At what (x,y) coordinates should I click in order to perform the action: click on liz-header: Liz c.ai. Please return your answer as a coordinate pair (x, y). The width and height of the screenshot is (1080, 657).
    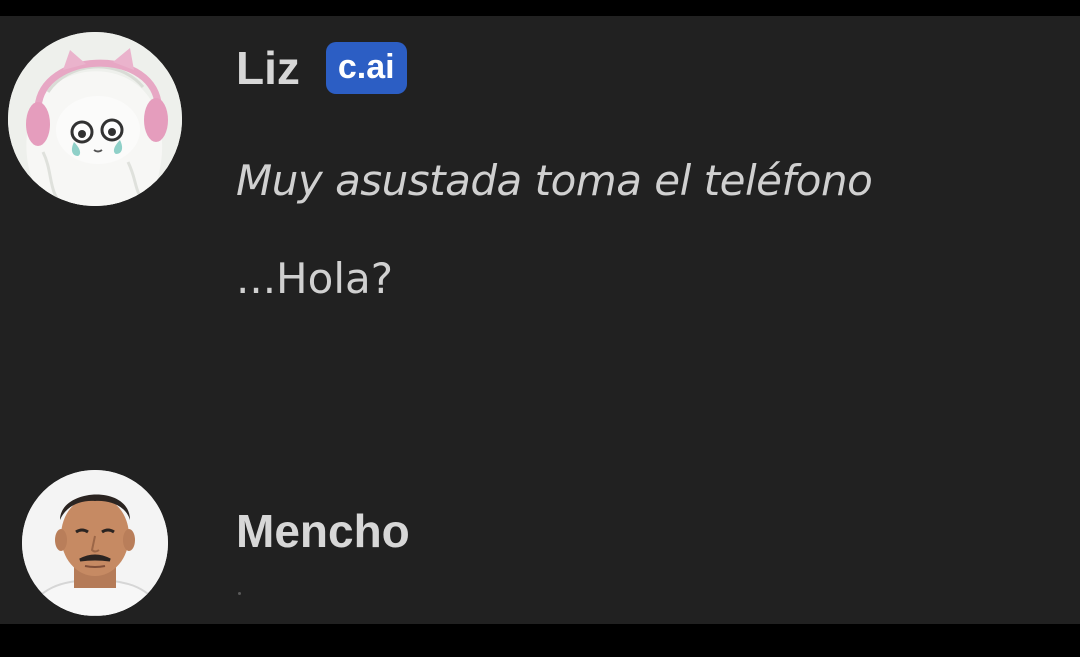
    Looking at the image, I should click on (321, 68).